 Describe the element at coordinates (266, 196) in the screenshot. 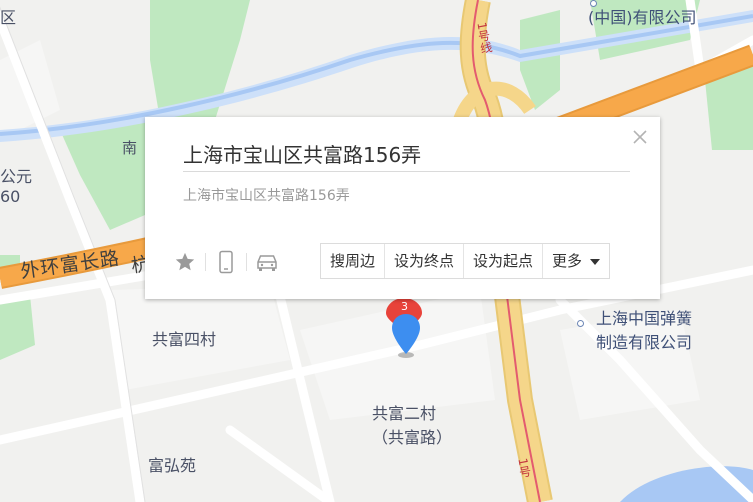

I see `popup-address: 上海市宝山区共富路156弄` at that location.